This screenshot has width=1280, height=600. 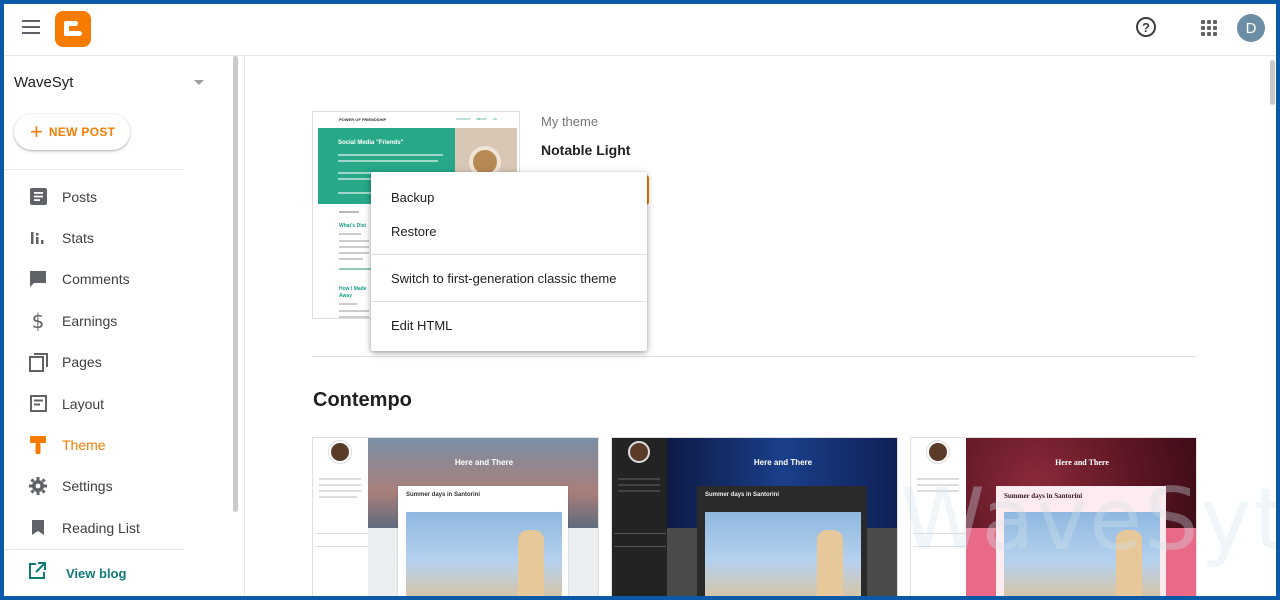 What do you see at coordinates (84, 445) in the screenshot?
I see `sidebar-item-label: Theme` at bounding box center [84, 445].